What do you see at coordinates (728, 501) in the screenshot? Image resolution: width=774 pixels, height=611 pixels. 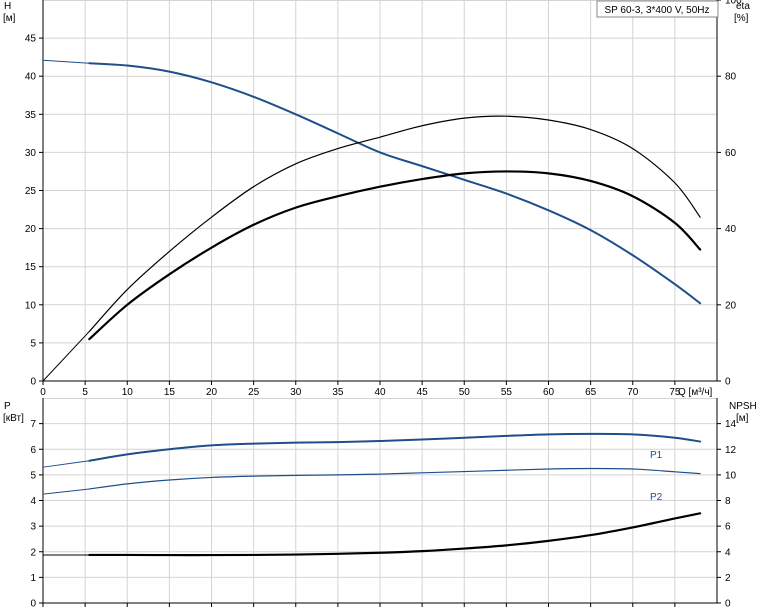 I see `y-right-tick-label: 8` at bounding box center [728, 501].